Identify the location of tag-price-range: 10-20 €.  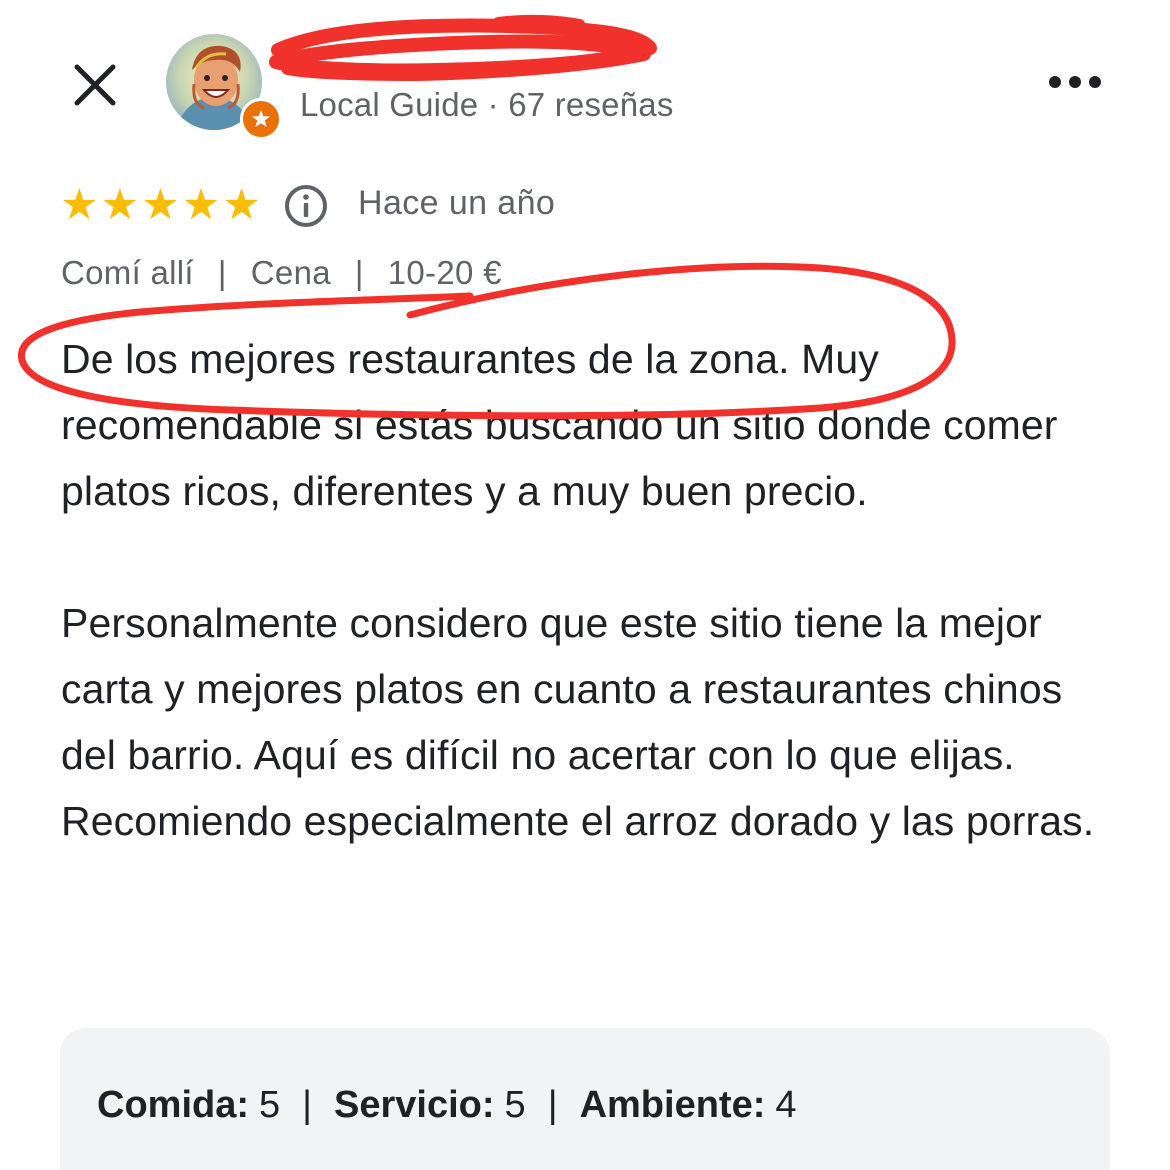
(444, 272).